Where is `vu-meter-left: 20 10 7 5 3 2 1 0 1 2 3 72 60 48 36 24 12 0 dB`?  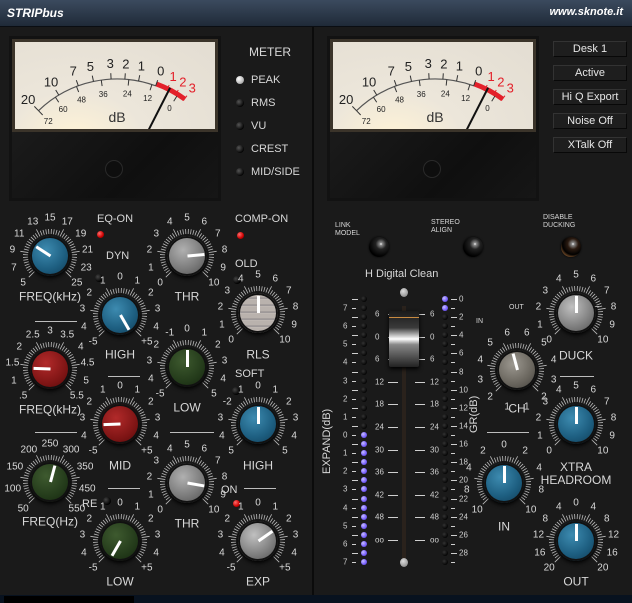
vu-meter-left: 20 10 7 5 3 2 1 0 1 2 3 72 60 48 36 24 12 0 dB is located at coordinates (115, 118).